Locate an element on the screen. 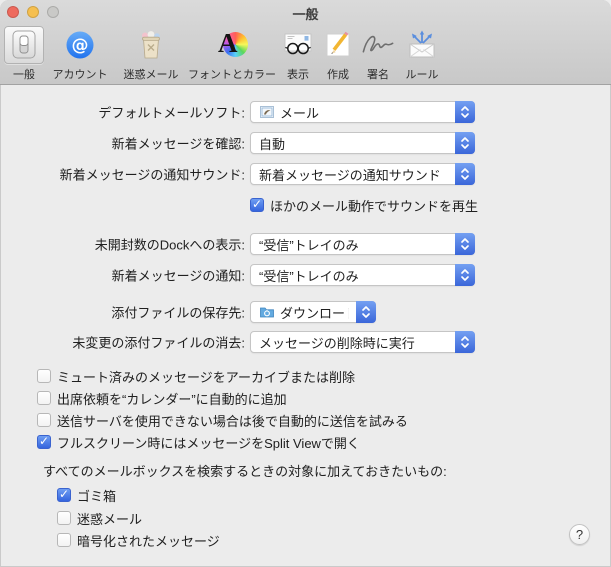 The height and width of the screenshot is (567, 611). toolbar-item-label: 一般 is located at coordinates (24, 75).